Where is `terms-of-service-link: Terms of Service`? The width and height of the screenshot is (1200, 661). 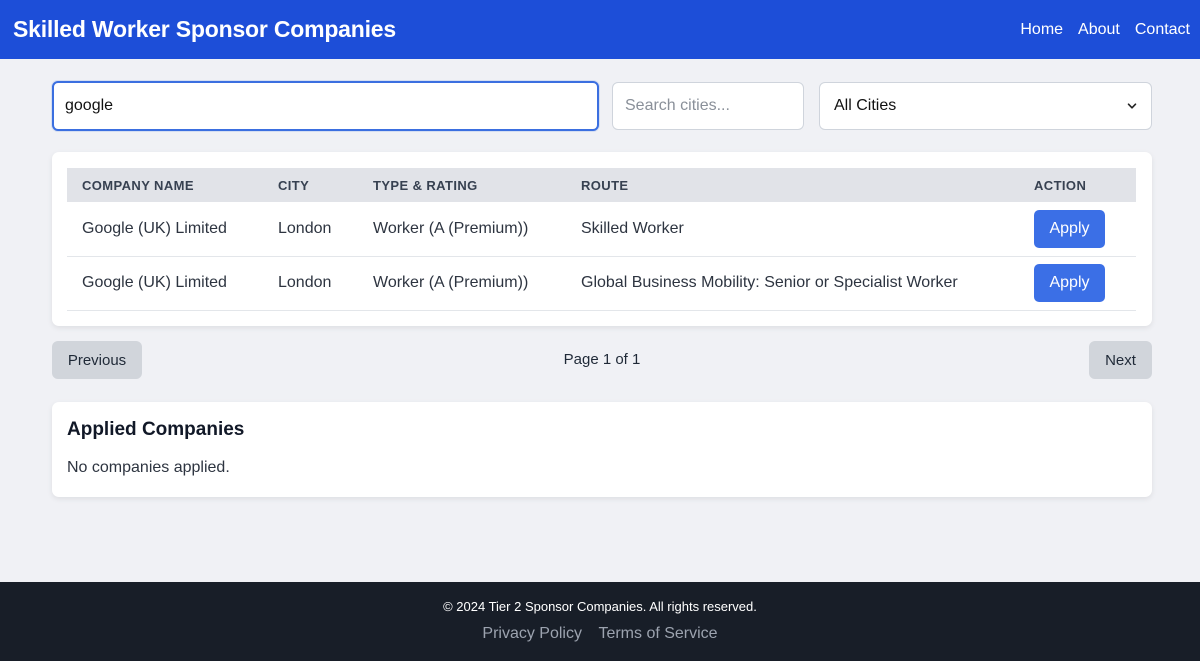 terms-of-service-link: Terms of Service is located at coordinates (657, 633).